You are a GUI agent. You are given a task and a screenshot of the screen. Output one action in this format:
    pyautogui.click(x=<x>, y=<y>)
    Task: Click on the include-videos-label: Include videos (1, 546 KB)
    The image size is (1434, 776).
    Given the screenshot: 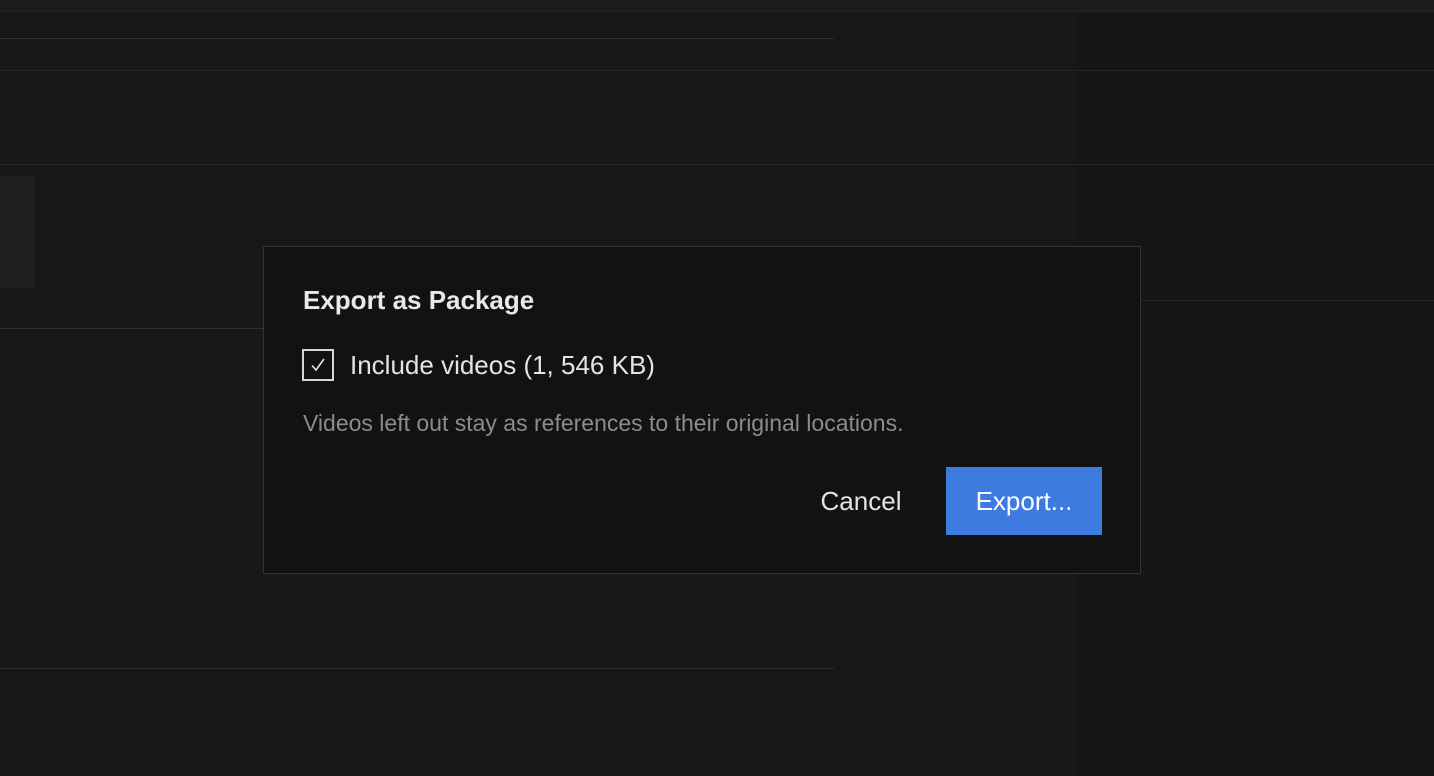 What is the action you would take?
    pyautogui.click(x=502, y=364)
    